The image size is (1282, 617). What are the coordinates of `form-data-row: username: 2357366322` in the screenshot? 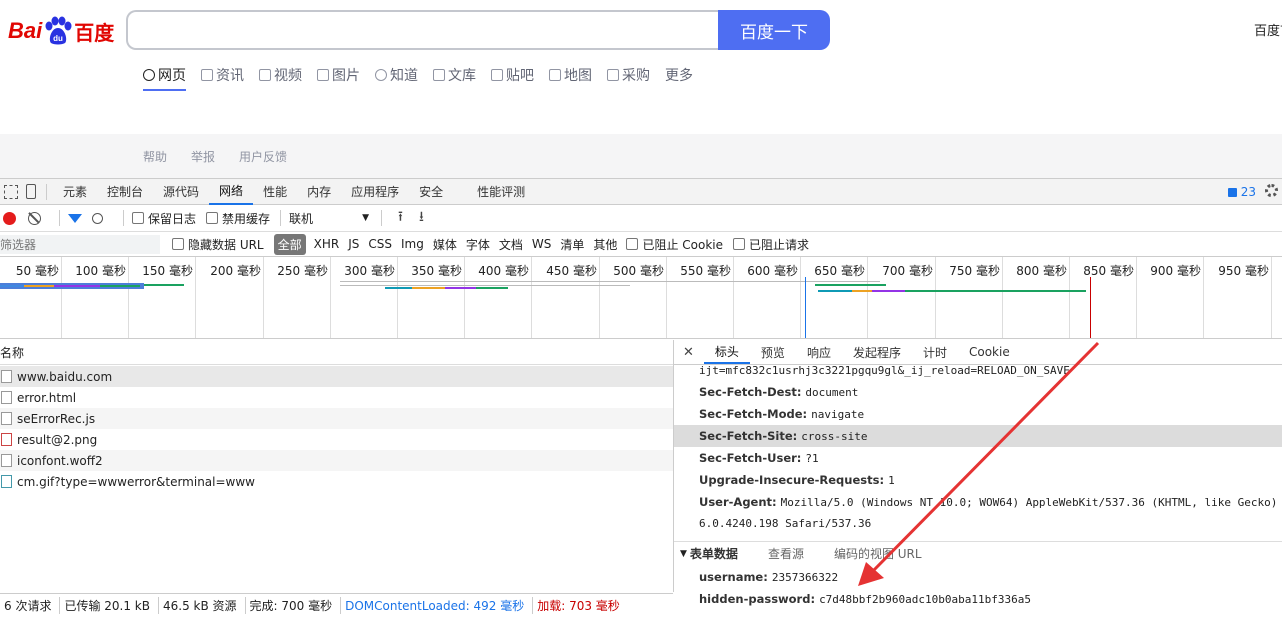 It's located at (978, 577).